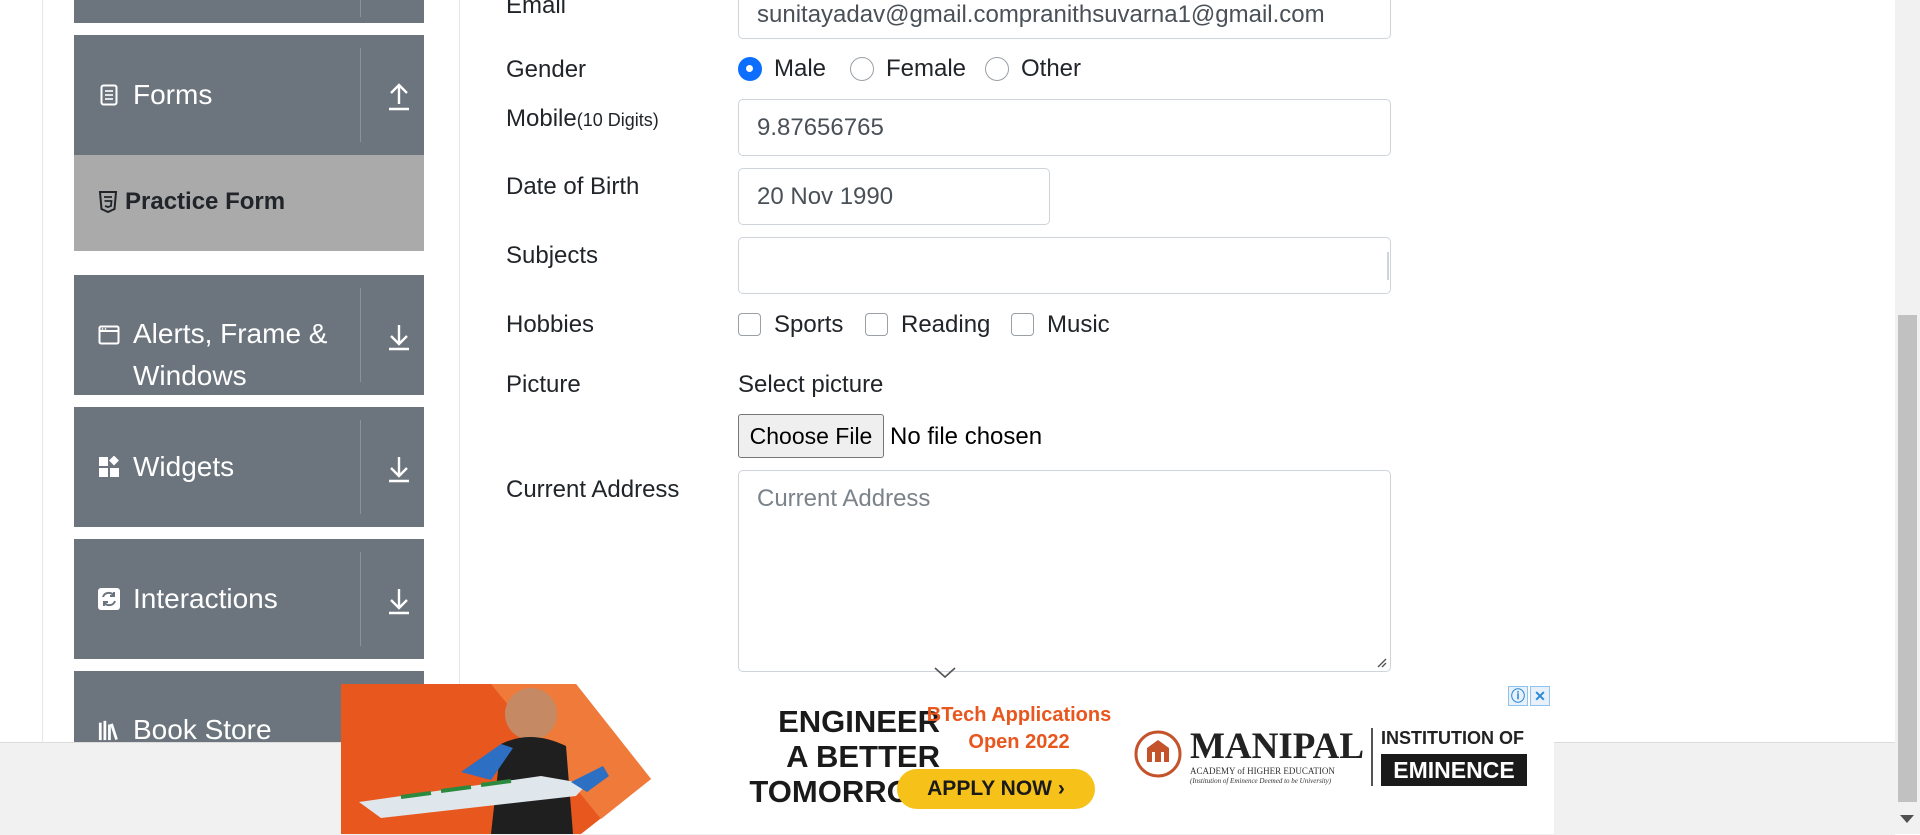 This screenshot has width=1920, height=835. I want to click on hobby-reading-checkbox, so click(876, 324).